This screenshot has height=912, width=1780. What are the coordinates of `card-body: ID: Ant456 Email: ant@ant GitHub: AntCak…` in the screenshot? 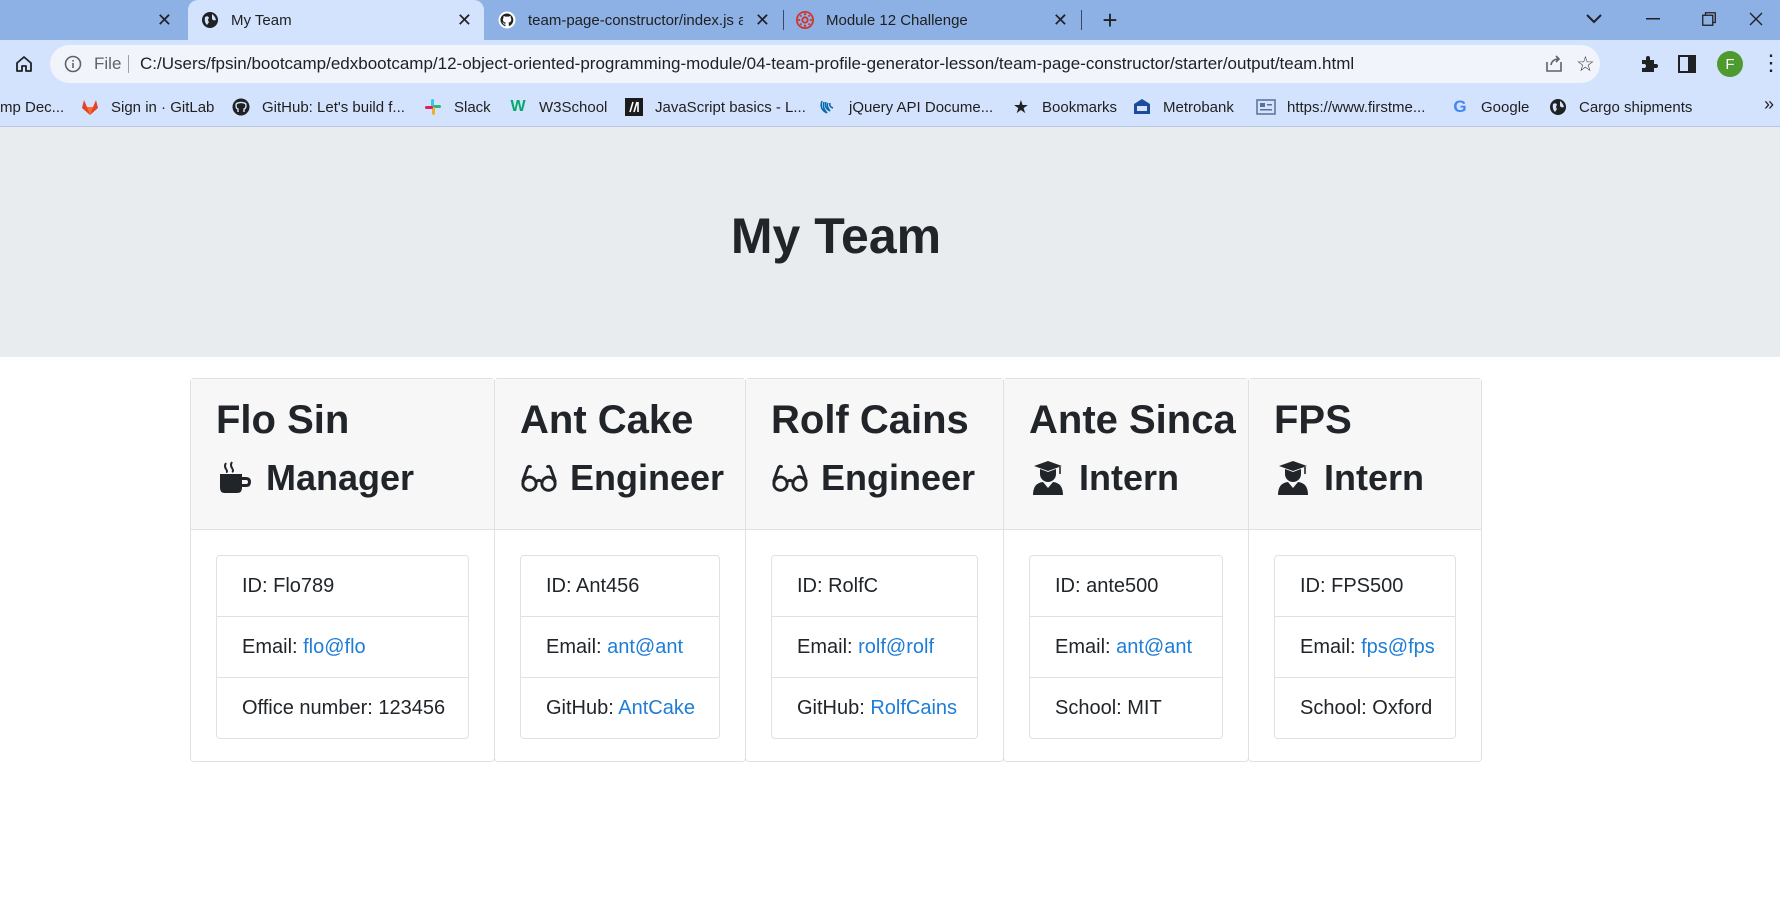 It's located at (620, 647).